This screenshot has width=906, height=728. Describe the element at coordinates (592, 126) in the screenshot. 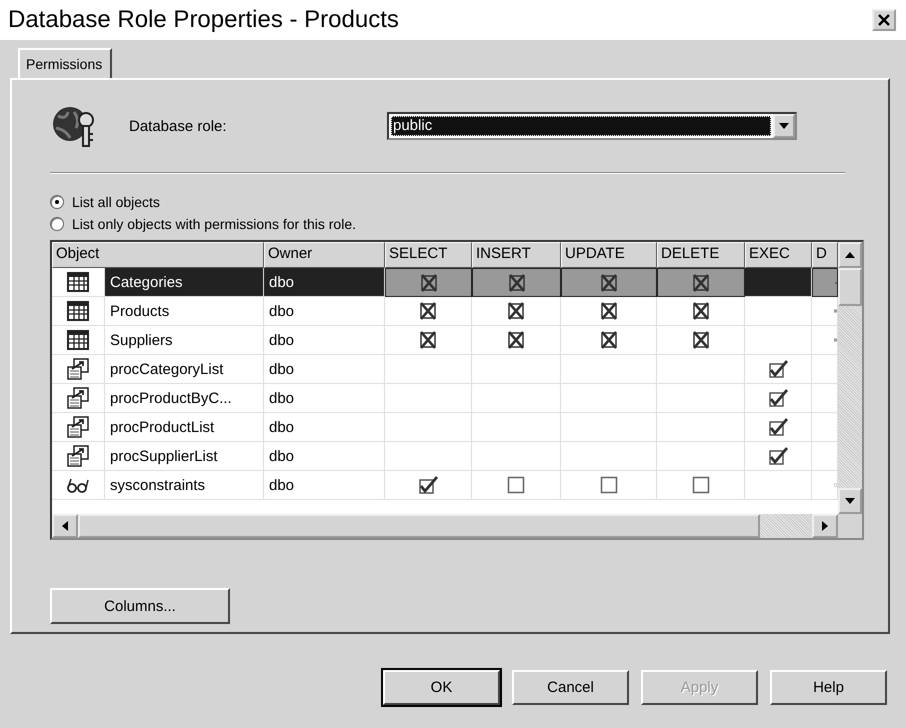

I see `role-dropdown: public` at that location.